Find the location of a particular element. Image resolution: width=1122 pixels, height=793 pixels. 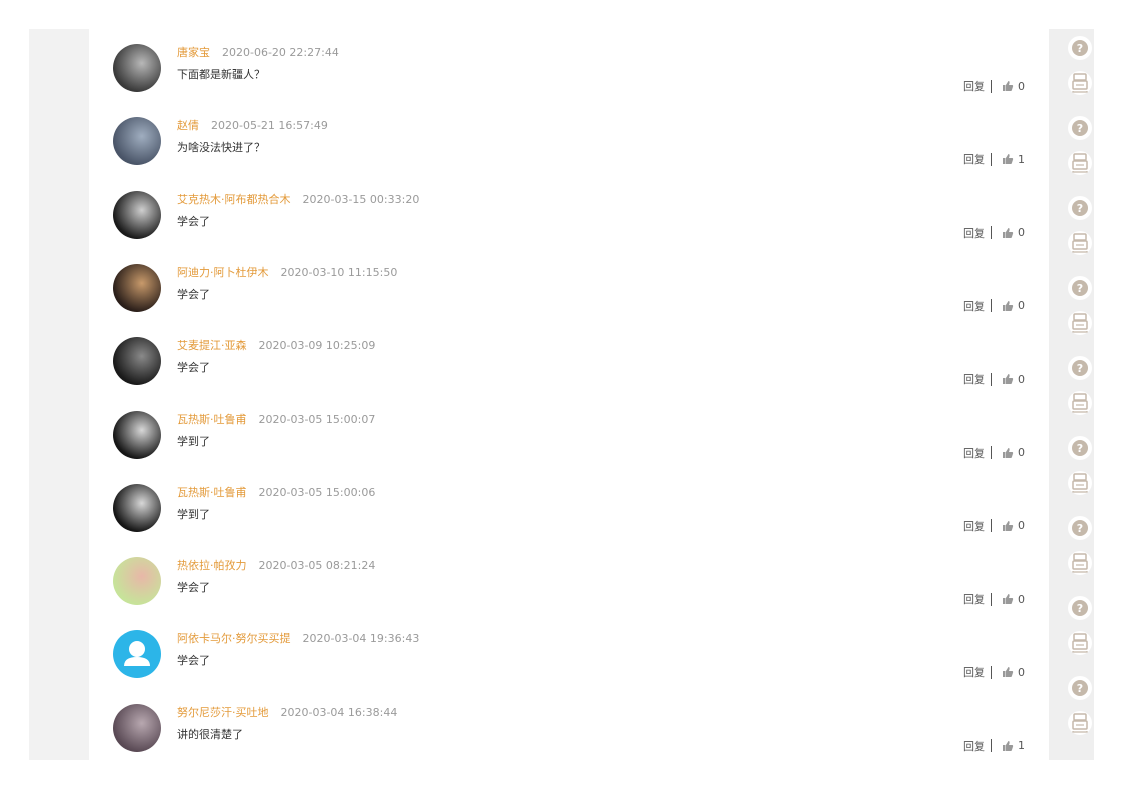

username-link: 艾麦提江·亚森 is located at coordinates (212, 345).